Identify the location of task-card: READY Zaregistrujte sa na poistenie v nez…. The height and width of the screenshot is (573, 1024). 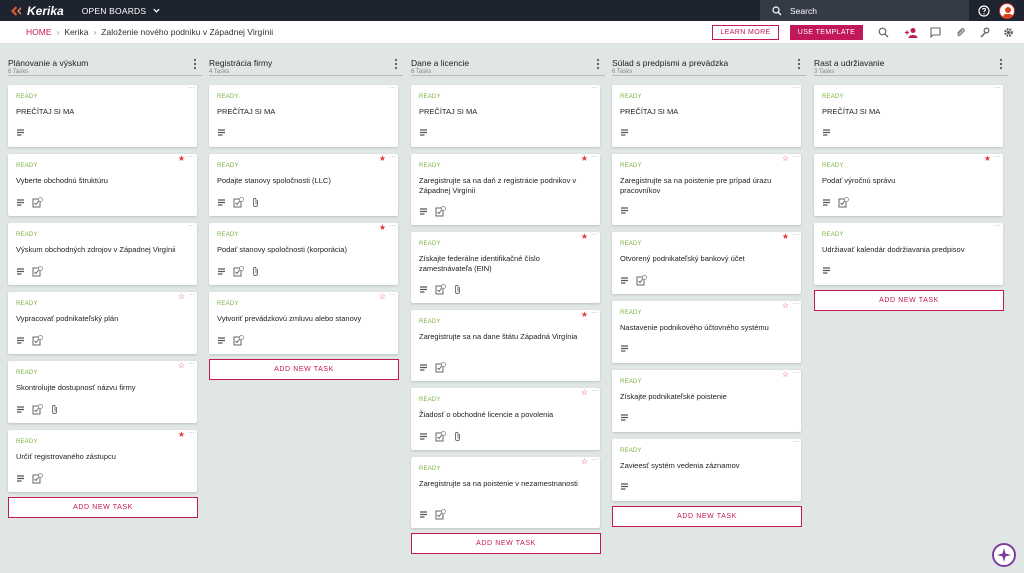
(505, 492).